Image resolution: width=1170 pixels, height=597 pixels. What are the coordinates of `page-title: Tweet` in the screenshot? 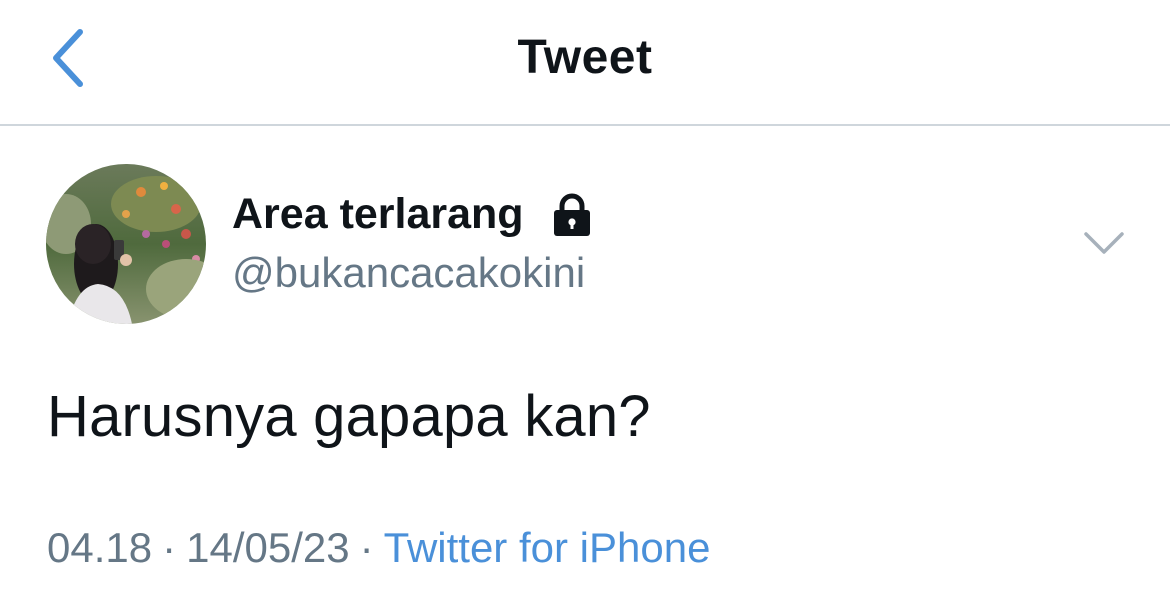 It's located at (585, 57).